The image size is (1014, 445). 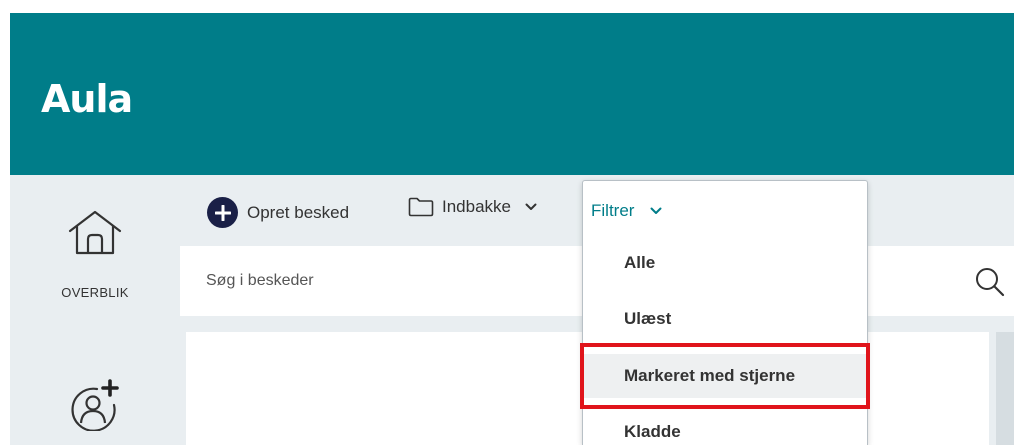 I want to click on add-user-icon, so click(x=95, y=405).